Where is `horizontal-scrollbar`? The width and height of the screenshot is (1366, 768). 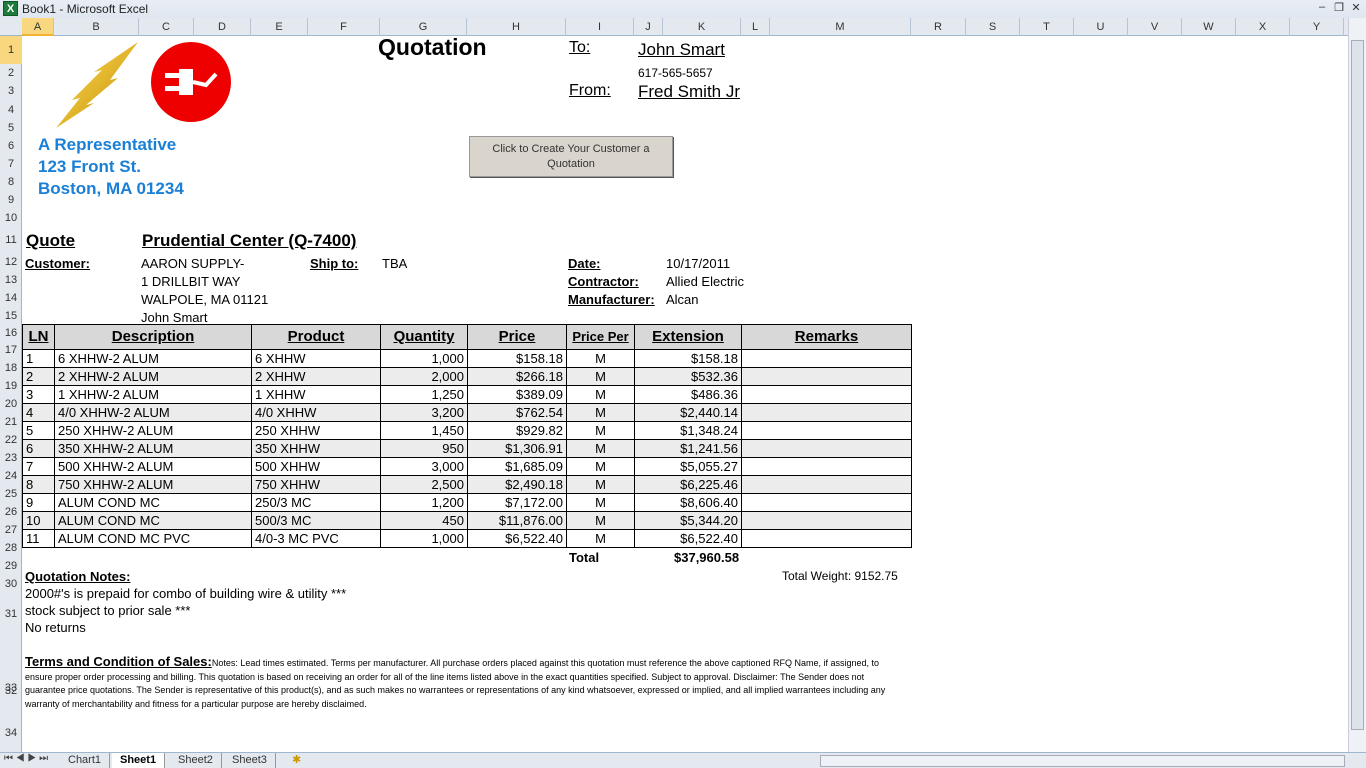 horizontal-scrollbar is located at coordinates (1082, 761).